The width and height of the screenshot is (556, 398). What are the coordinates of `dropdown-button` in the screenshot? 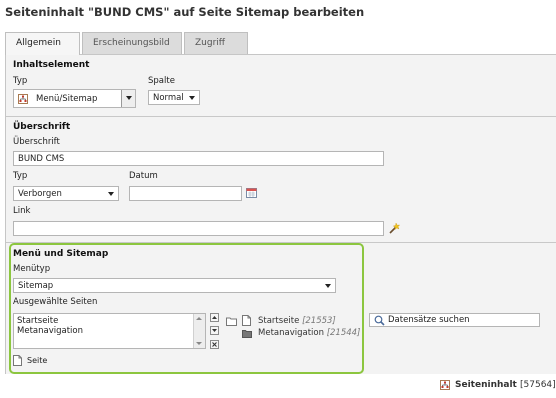 It's located at (128, 98).